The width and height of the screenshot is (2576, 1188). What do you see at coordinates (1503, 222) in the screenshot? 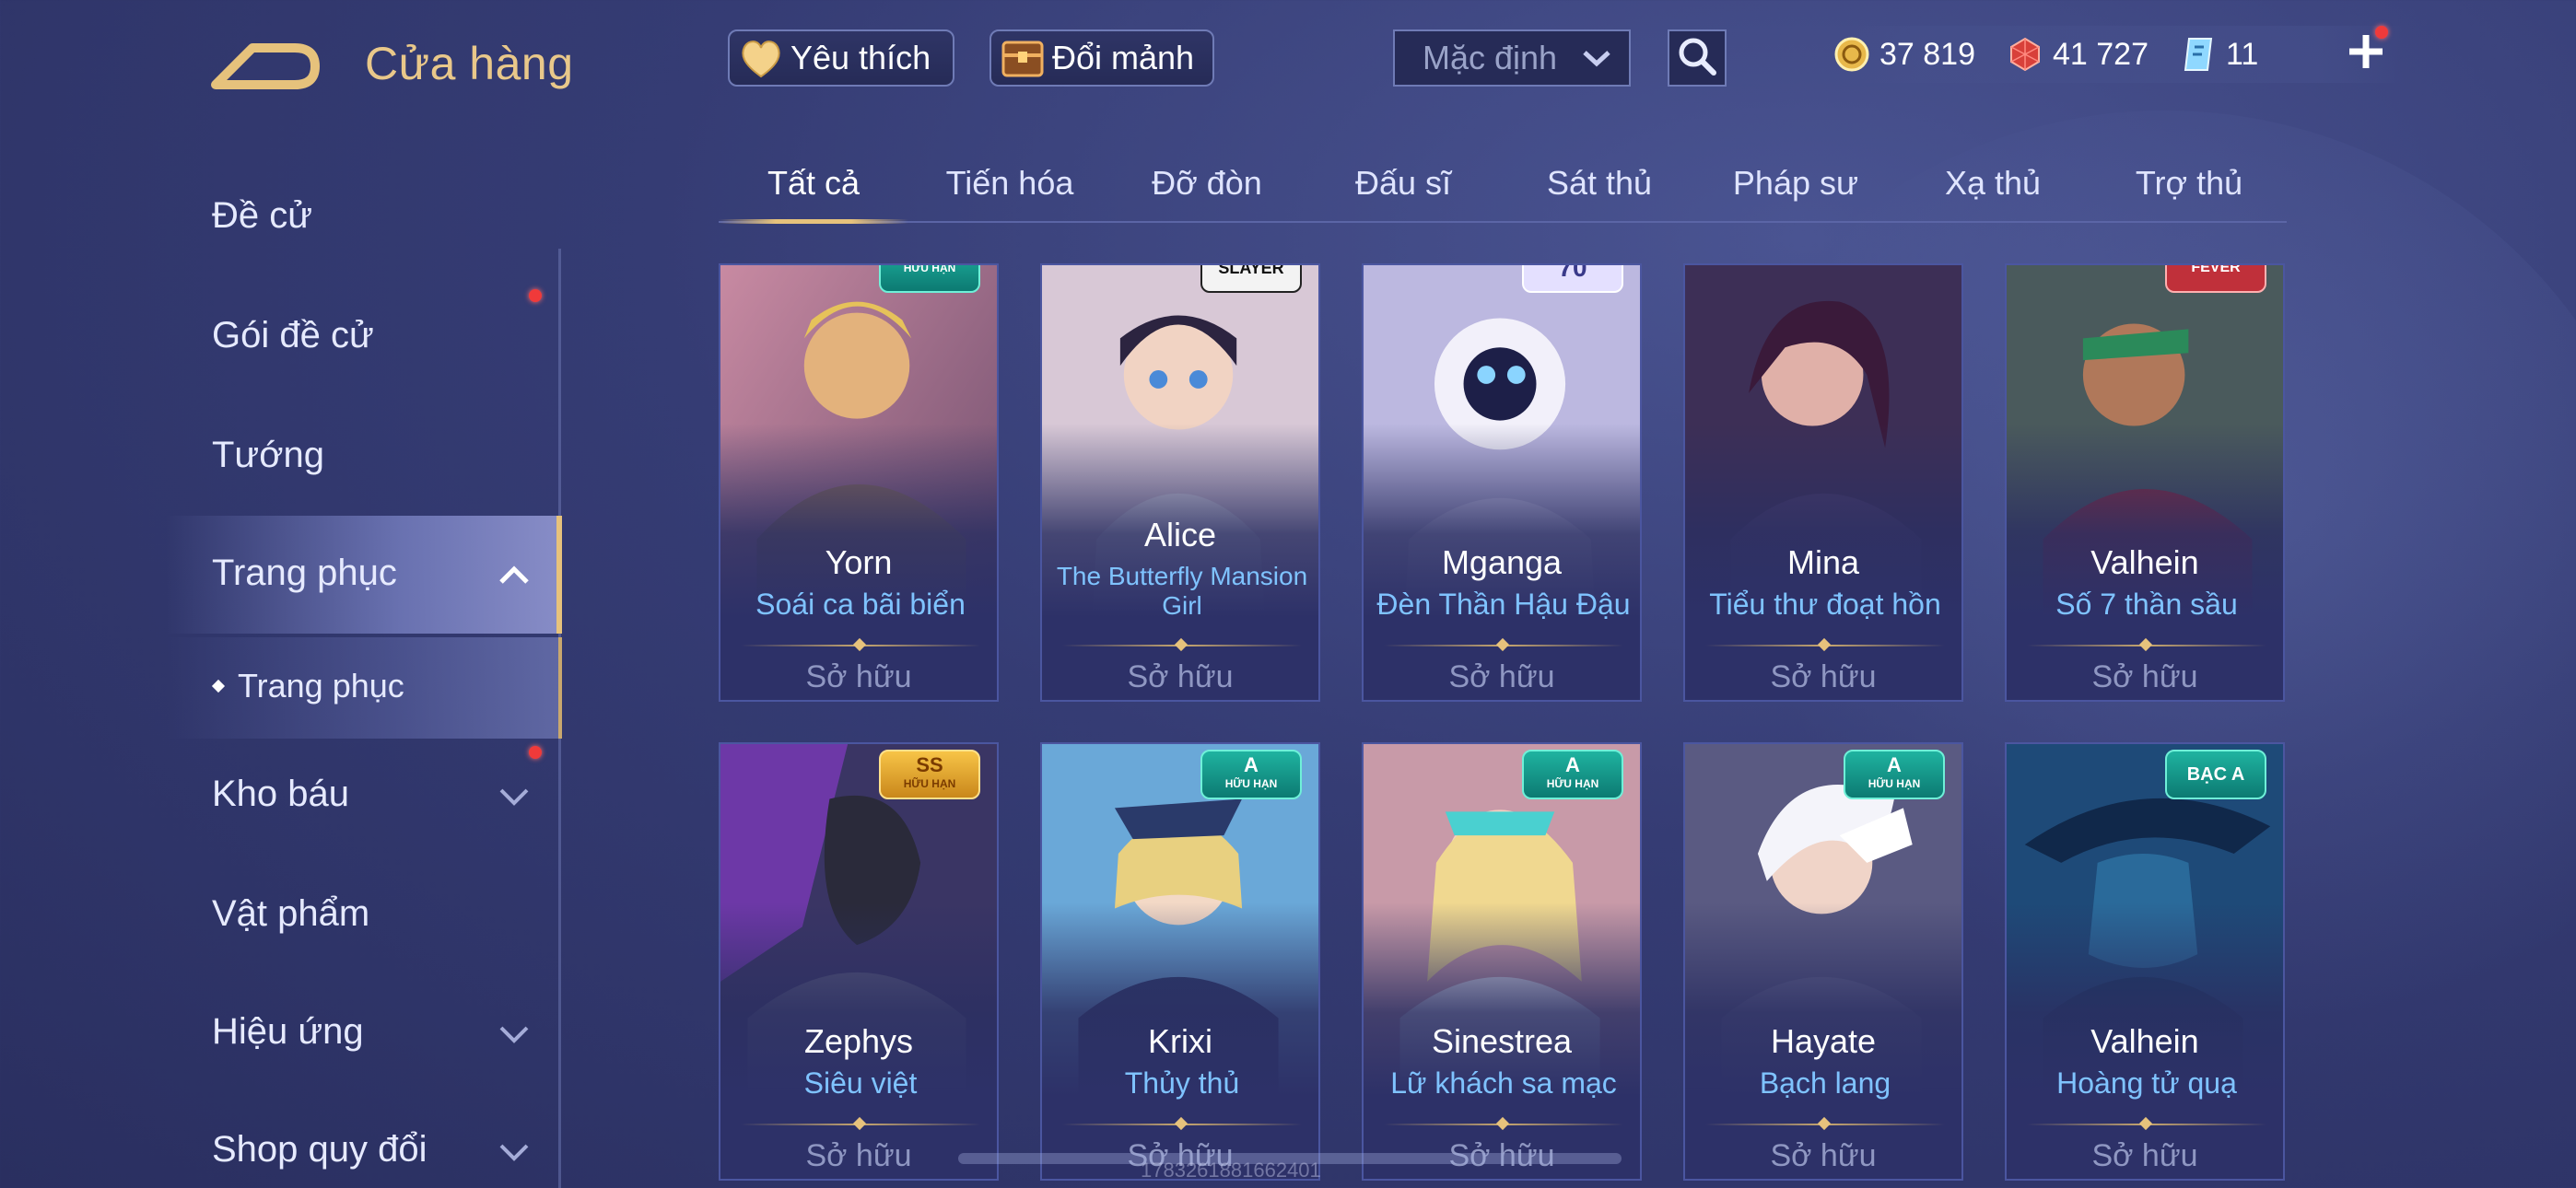
I see `tabs-divider` at bounding box center [1503, 222].